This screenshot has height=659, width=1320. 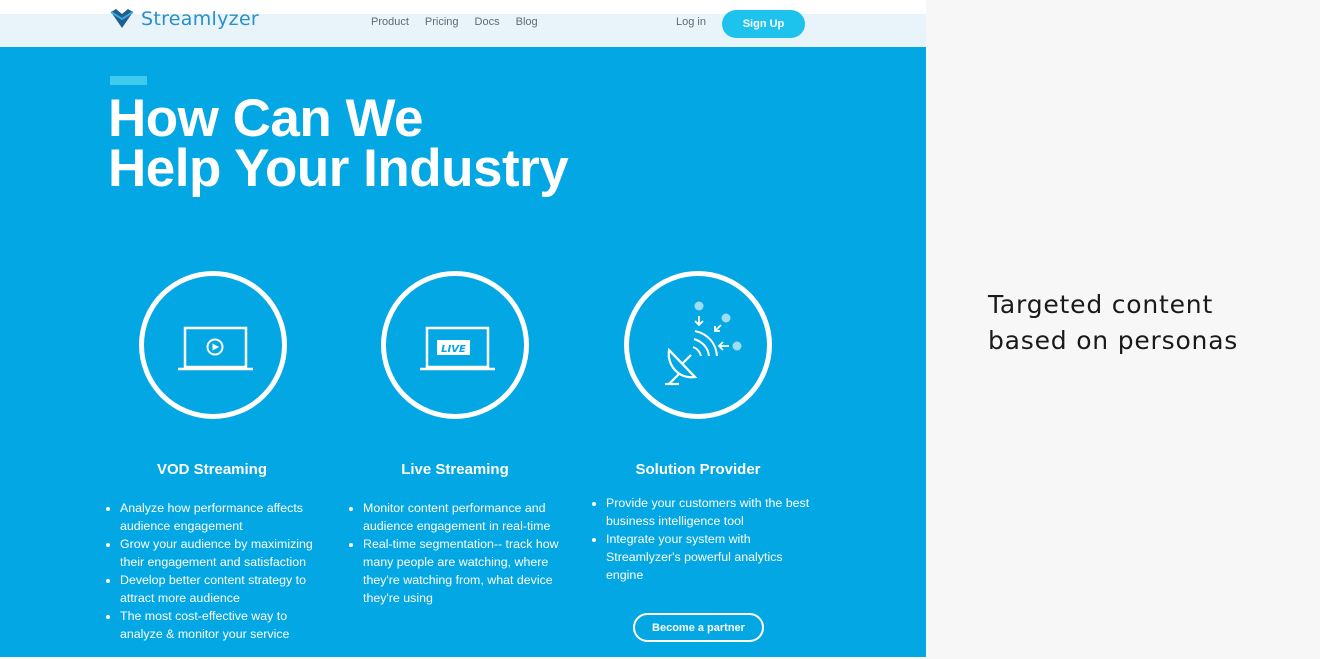 What do you see at coordinates (698, 469) in the screenshot?
I see `provider-title: Solution Provider` at bounding box center [698, 469].